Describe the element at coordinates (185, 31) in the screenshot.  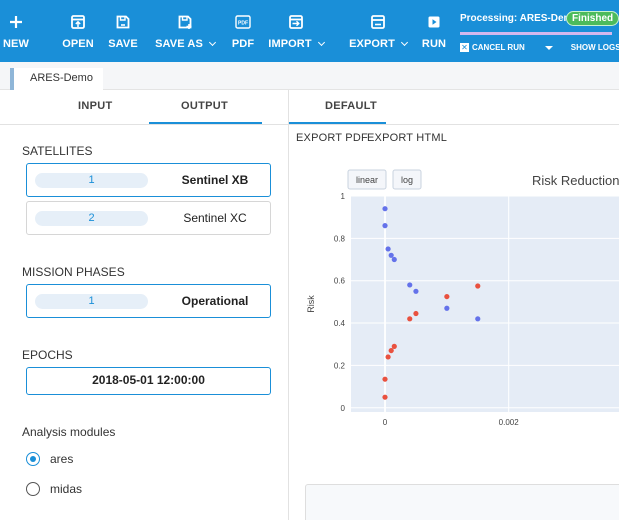
I see `save-as-button: SAVE AS` at that location.